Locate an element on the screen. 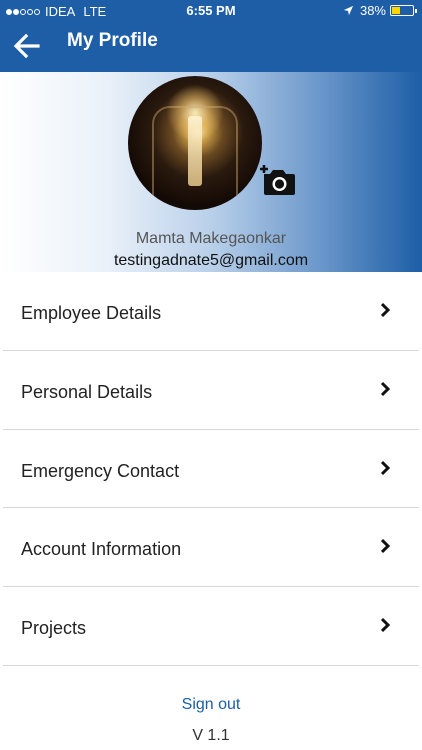 The height and width of the screenshot is (750, 422). status-bar: IDEA LTE 6:55 PM 38% is located at coordinates (211, 11).